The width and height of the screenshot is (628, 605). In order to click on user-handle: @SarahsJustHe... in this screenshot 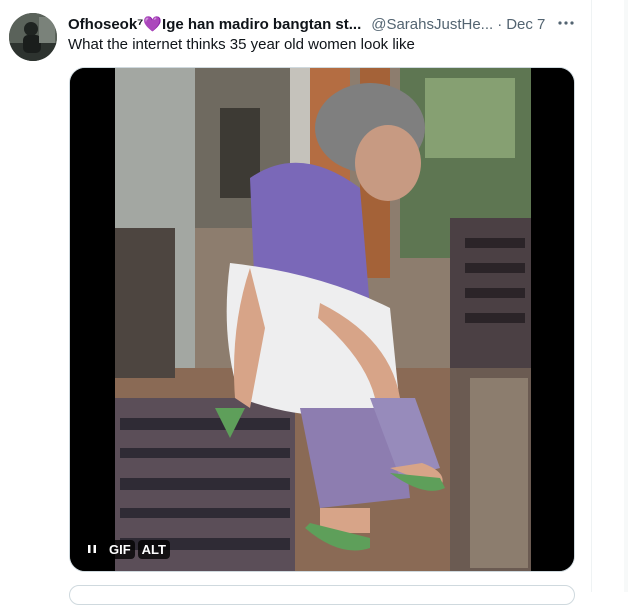, I will do `click(432, 24)`.